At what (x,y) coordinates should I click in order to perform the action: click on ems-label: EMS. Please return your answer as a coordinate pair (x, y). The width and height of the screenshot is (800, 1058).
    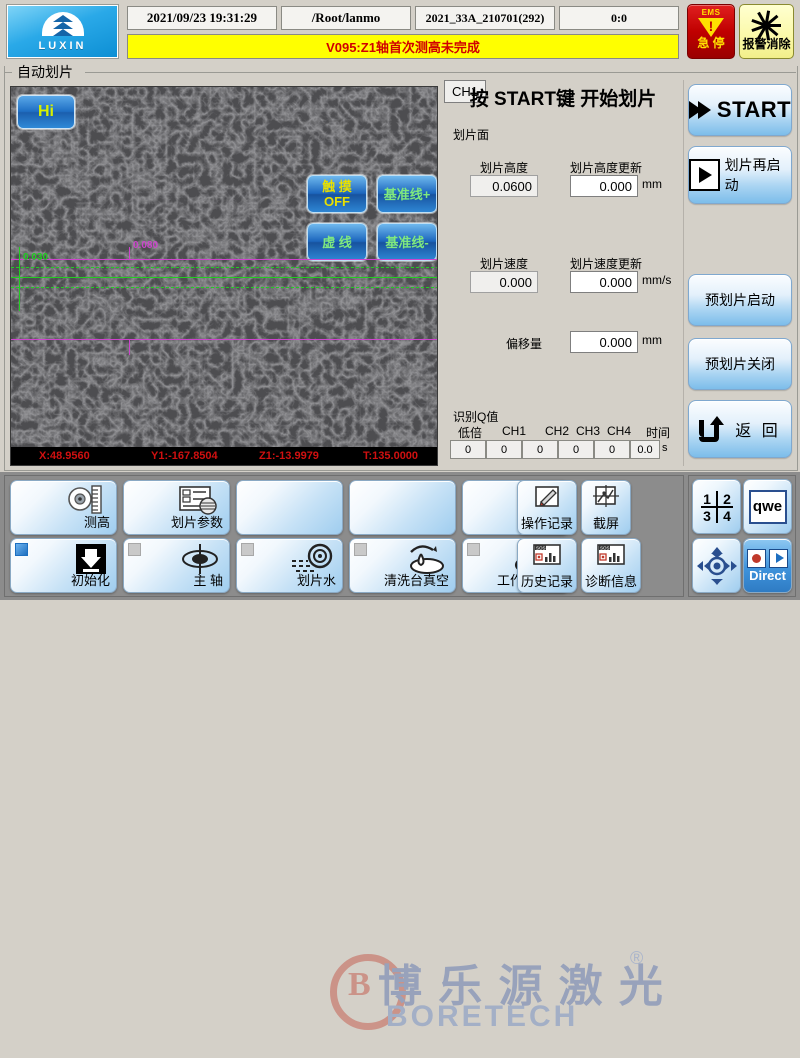
    Looking at the image, I should click on (711, 12).